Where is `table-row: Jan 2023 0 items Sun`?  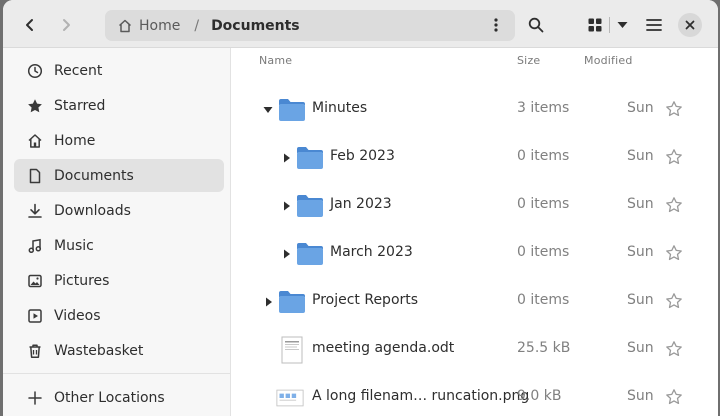
table-row: Jan 2023 0 items Sun is located at coordinates (475, 206).